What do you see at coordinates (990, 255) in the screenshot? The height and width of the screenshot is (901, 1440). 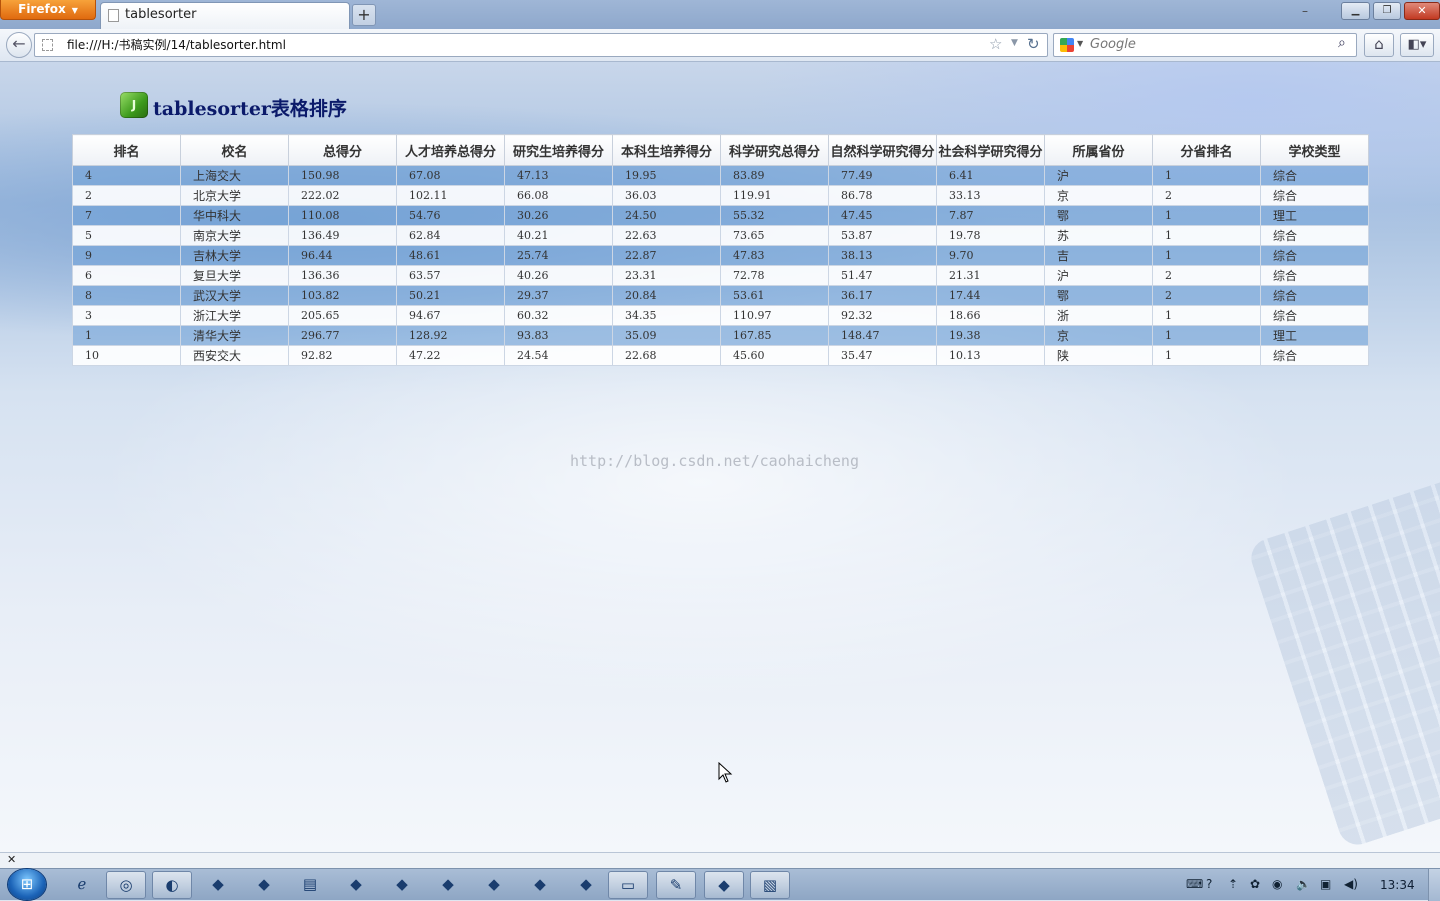 I see `cell-social-score: 9.70` at bounding box center [990, 255].